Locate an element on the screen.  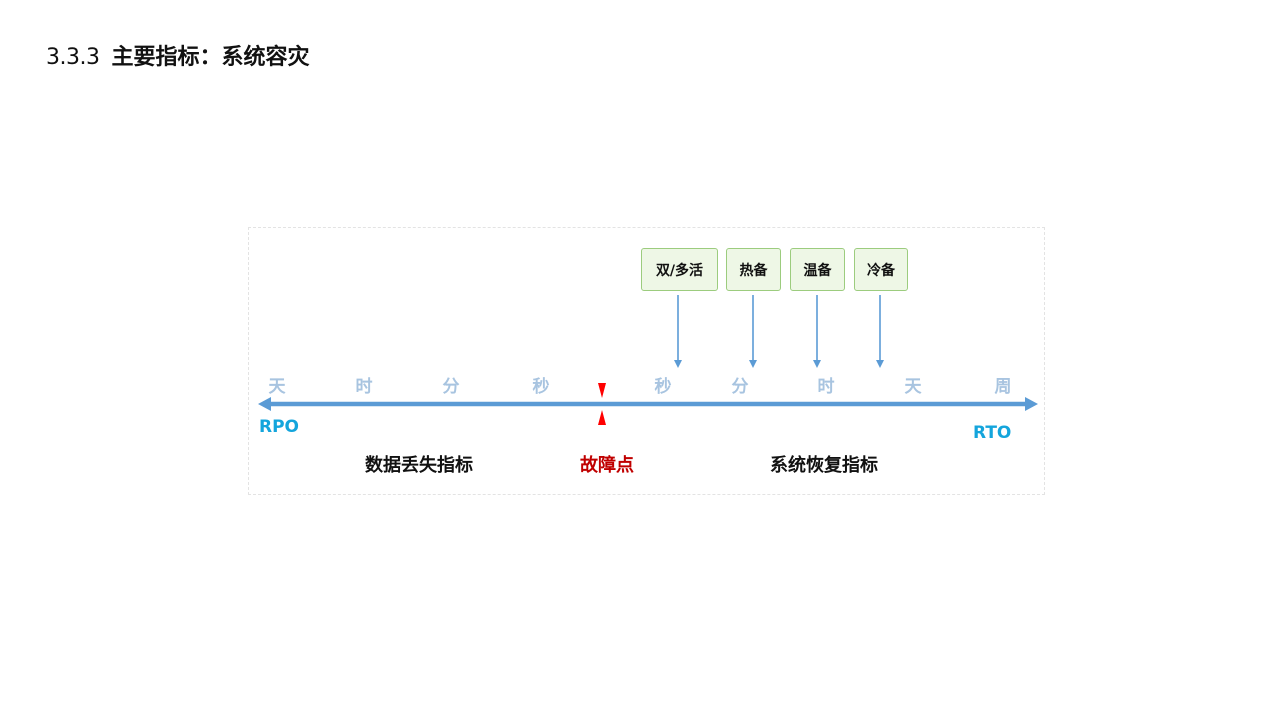
fault-marker-bottom is located at coordinates (602, 417).